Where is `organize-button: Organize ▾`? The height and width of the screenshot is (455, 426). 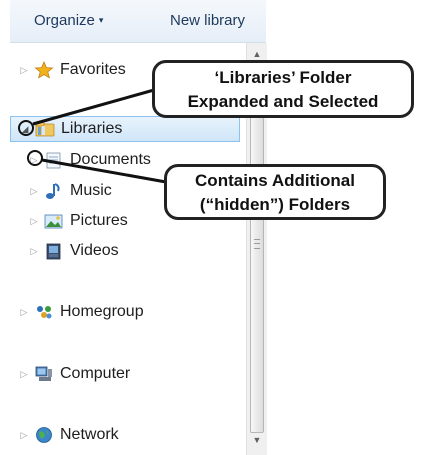 organize-button: Organize ▾ is located at coordinates (68, 20).